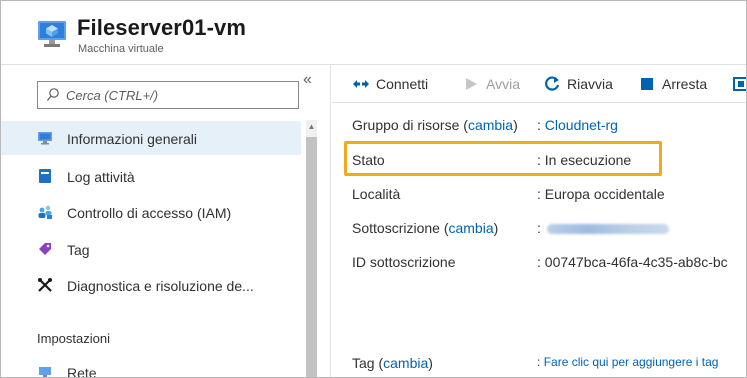  Describe the element at coordinates (435, 125) in the screenshot. I see `resource-group-label: Gruppo di risorse (cambia)` at that location.